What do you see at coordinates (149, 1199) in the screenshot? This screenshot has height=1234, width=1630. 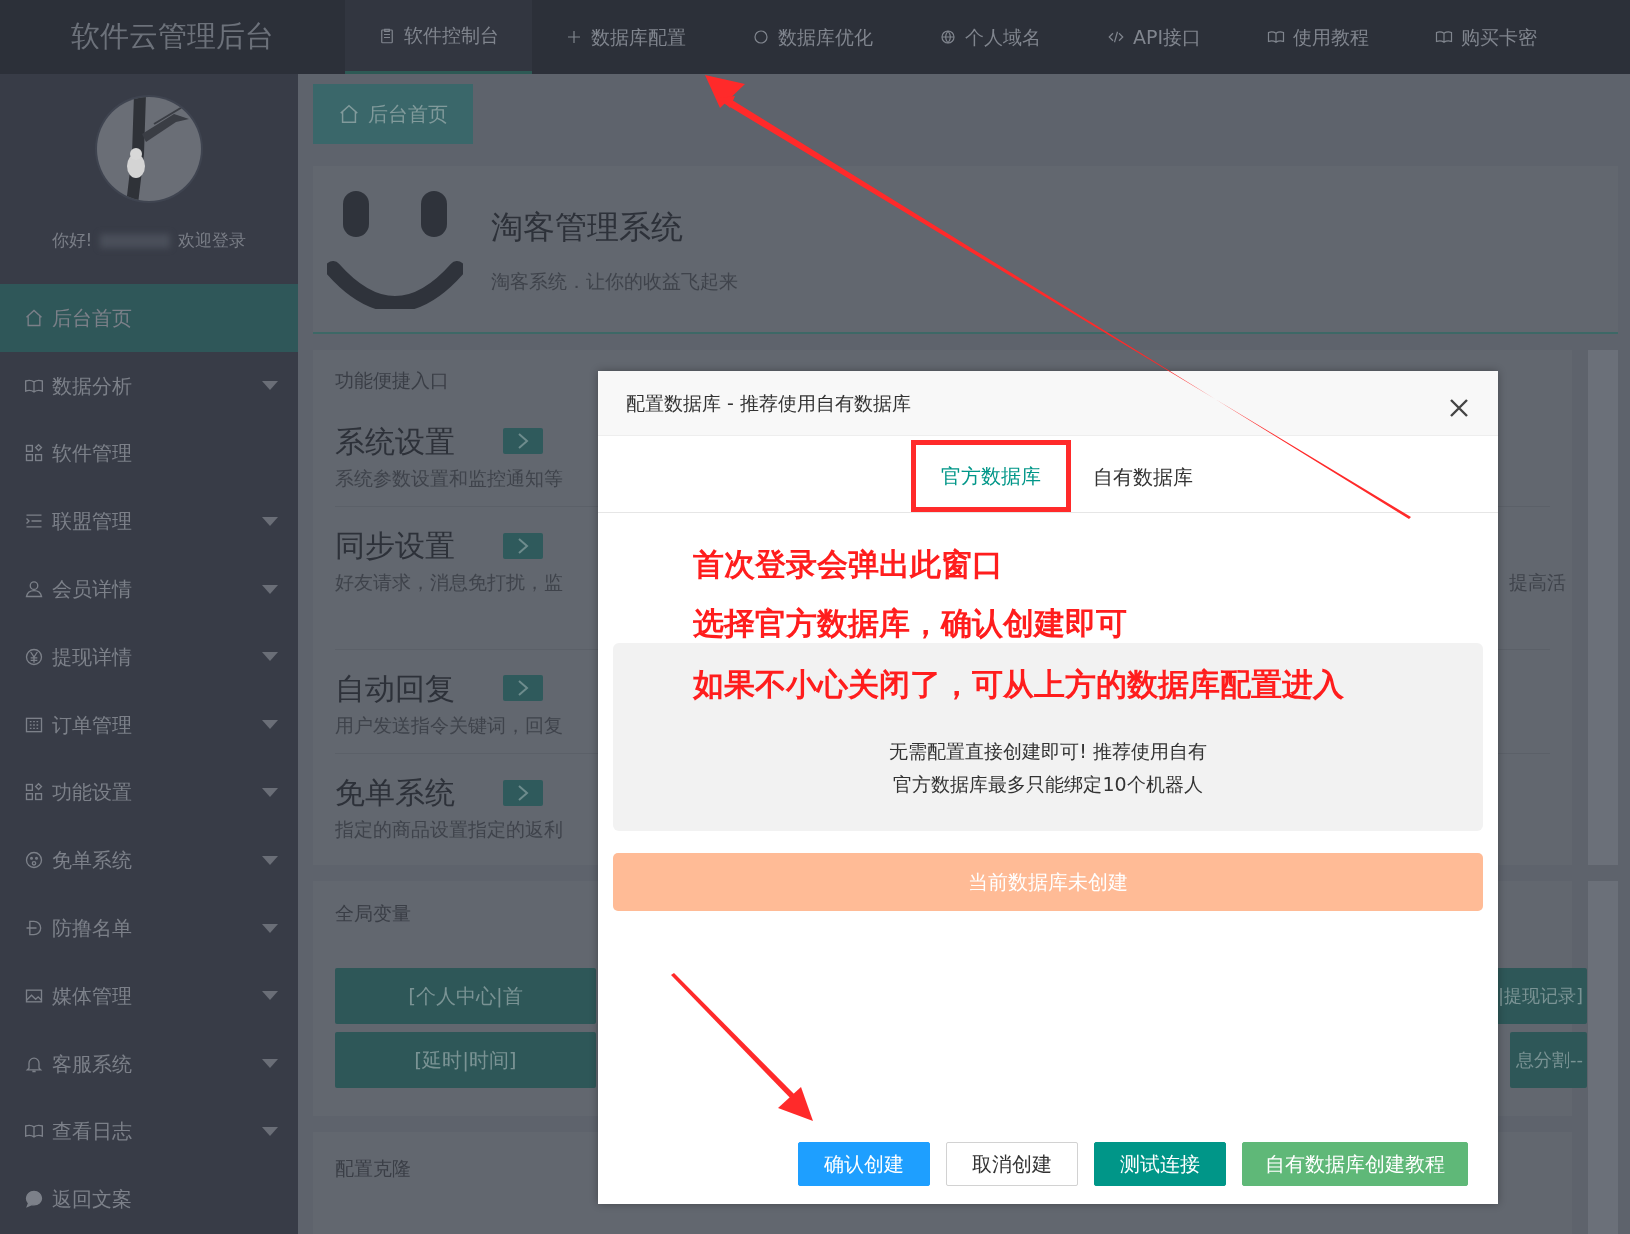 I see `sidebar-item: 返回文案` at bounding box center [149, 1199].